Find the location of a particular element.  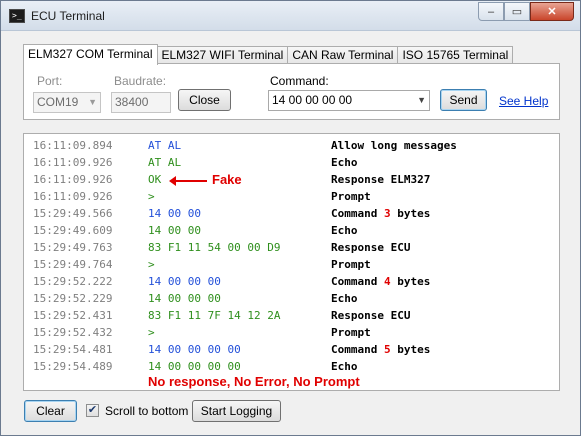

scroll-to-bottom-checkbox: ✔ is located at coordinates (92, 410).